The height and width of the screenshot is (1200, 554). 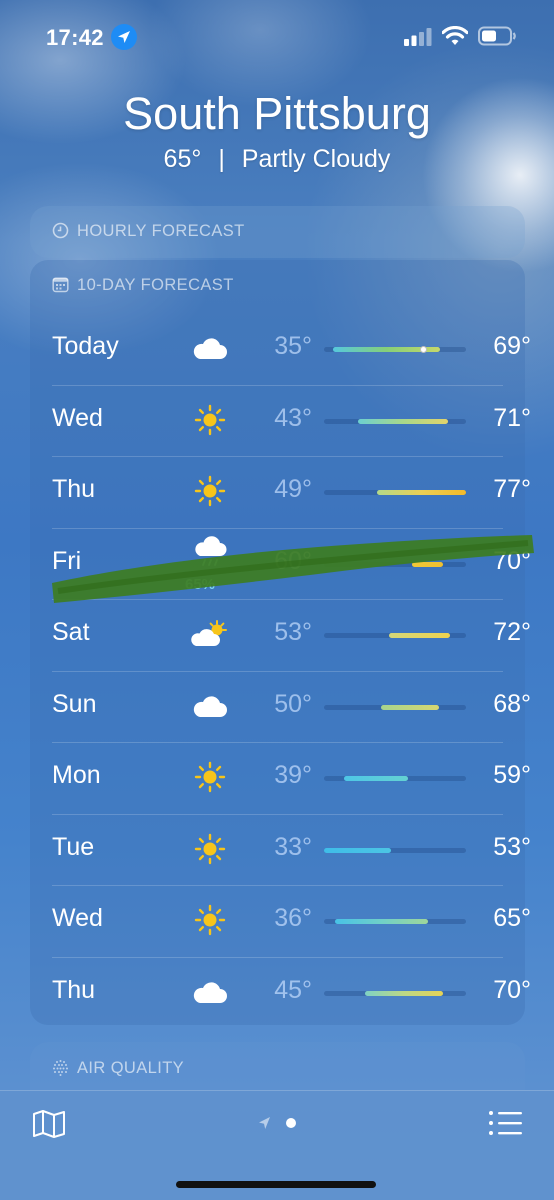 What do you see at coordinates (155, 285) in the screenshot?
I see `ten-day-forecast-title: 10-DAY FORECAST` at bounding box center [155, 285].